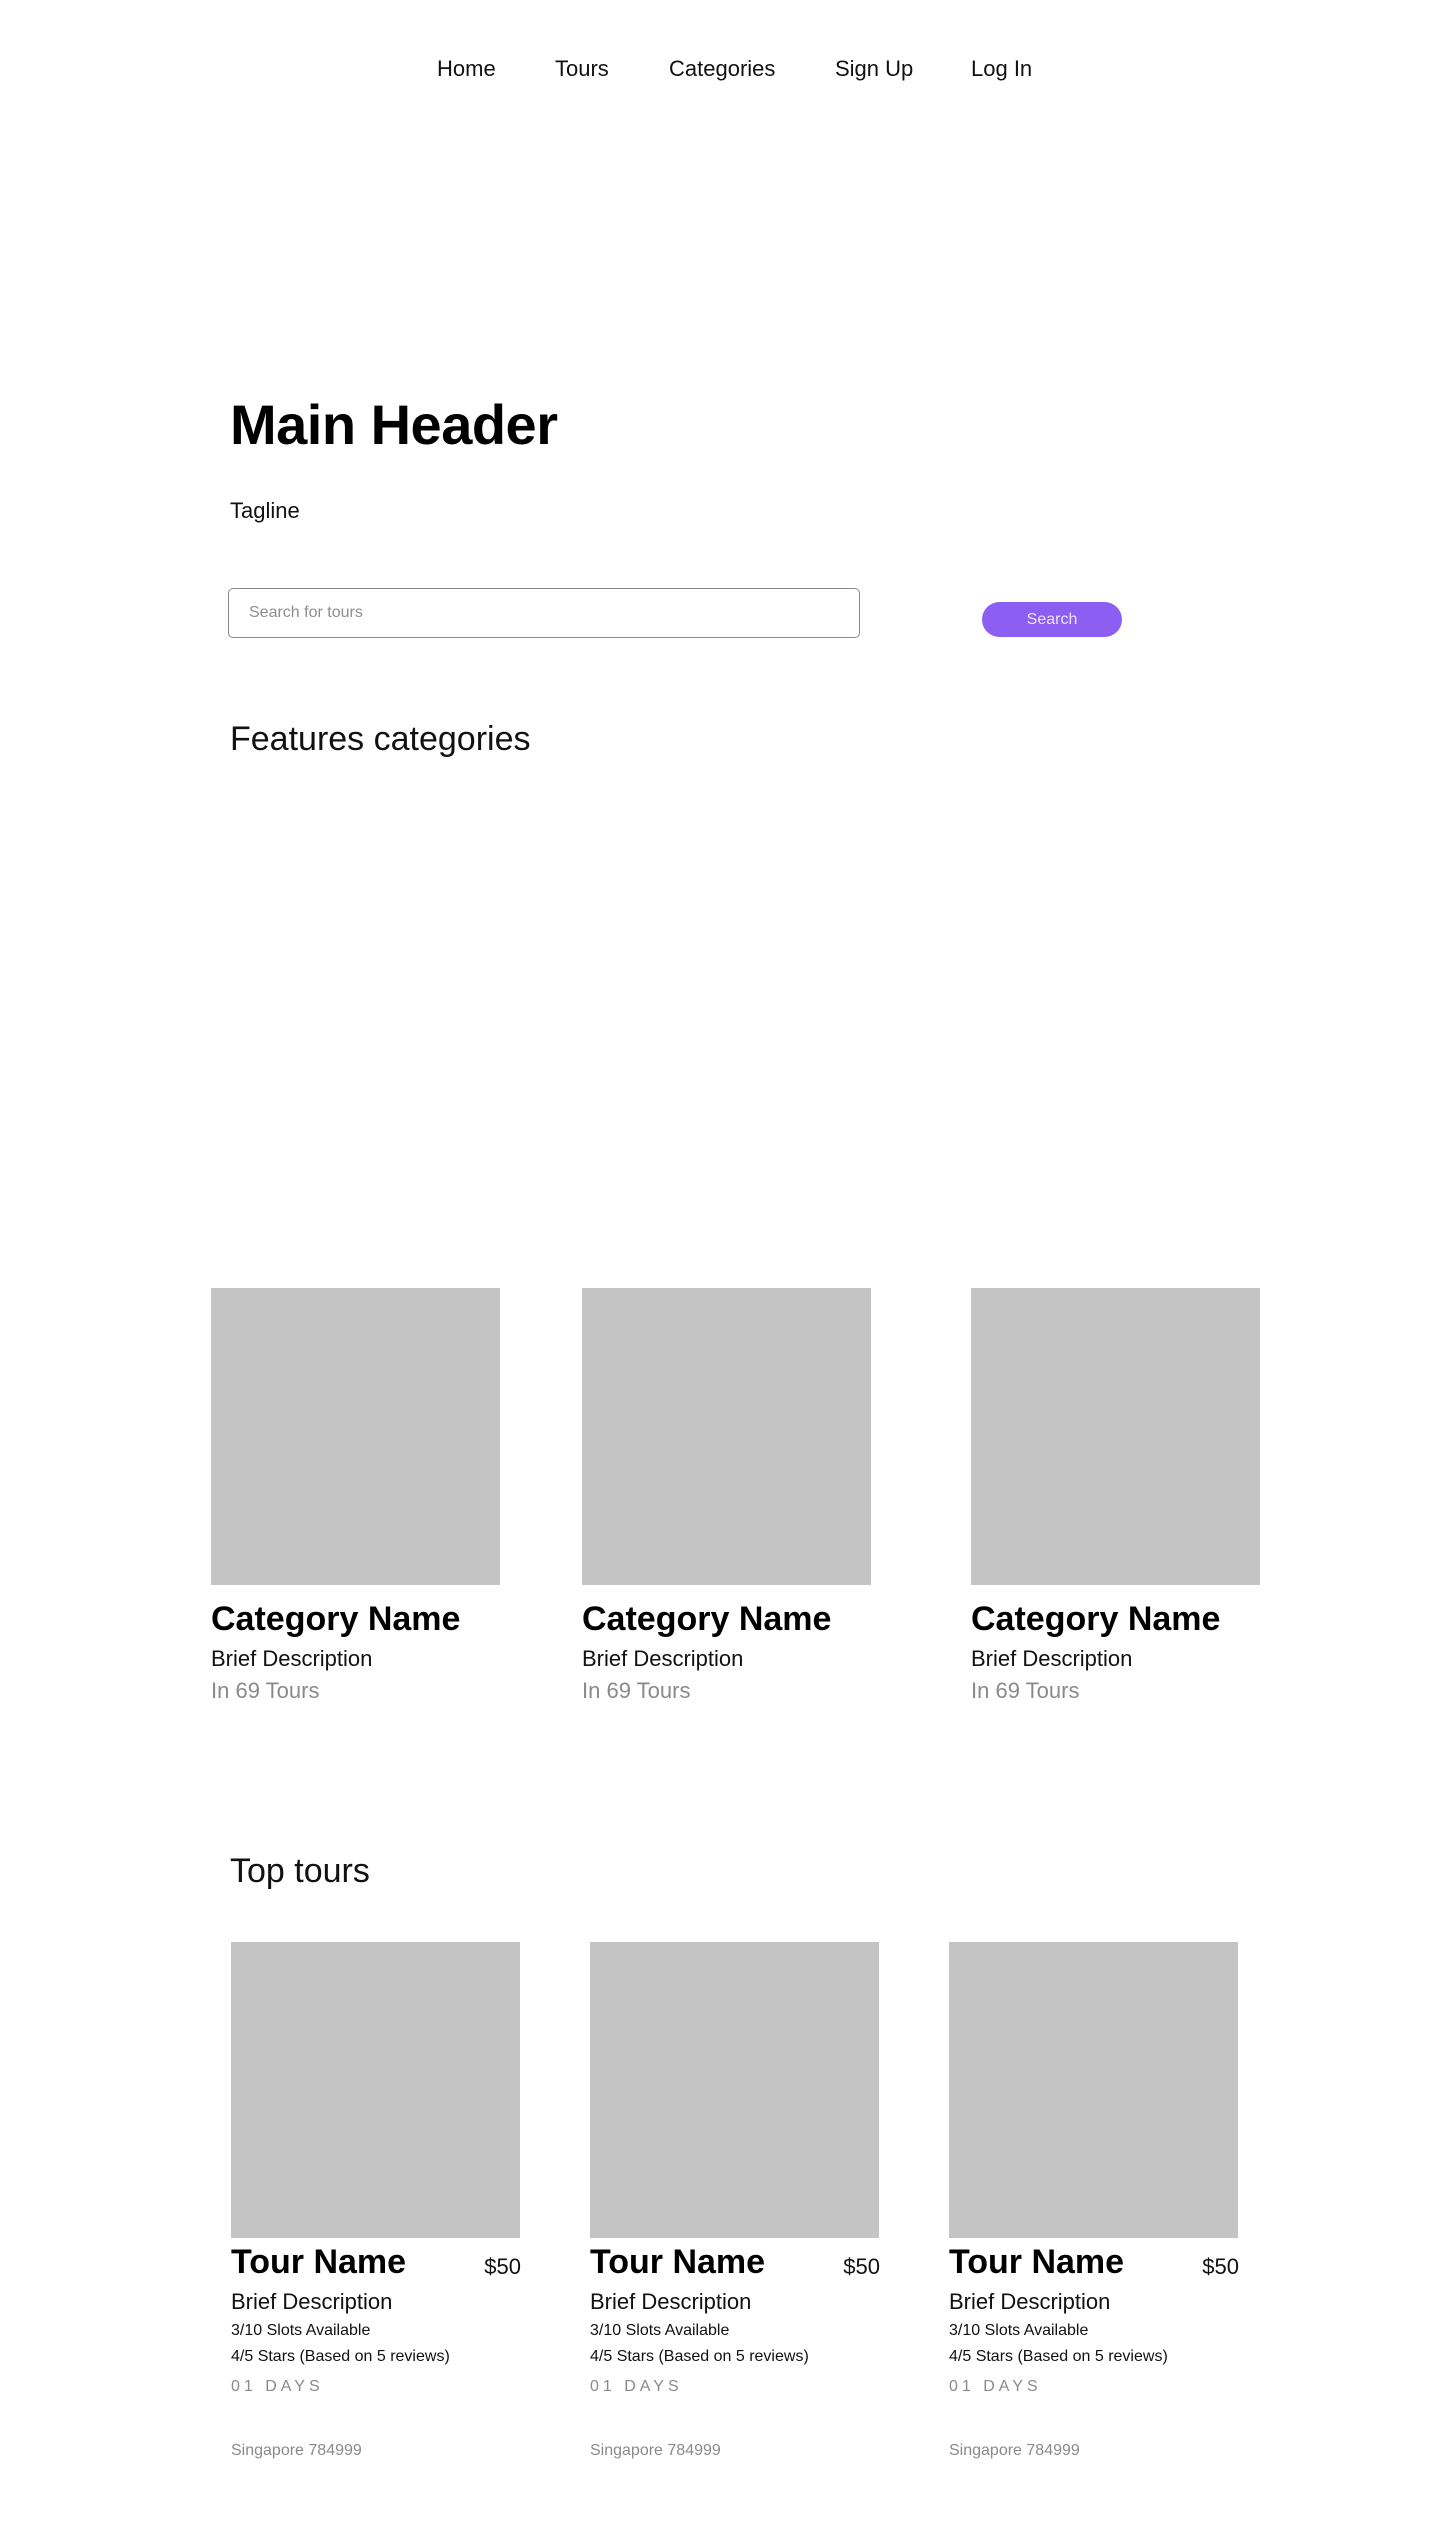 Image resolution: width=1440 pixels, height=2527 pixels. Describe the element at coordinates (1001, 69) in the screenshot. I see `nav-login-link: Log In` at that location.